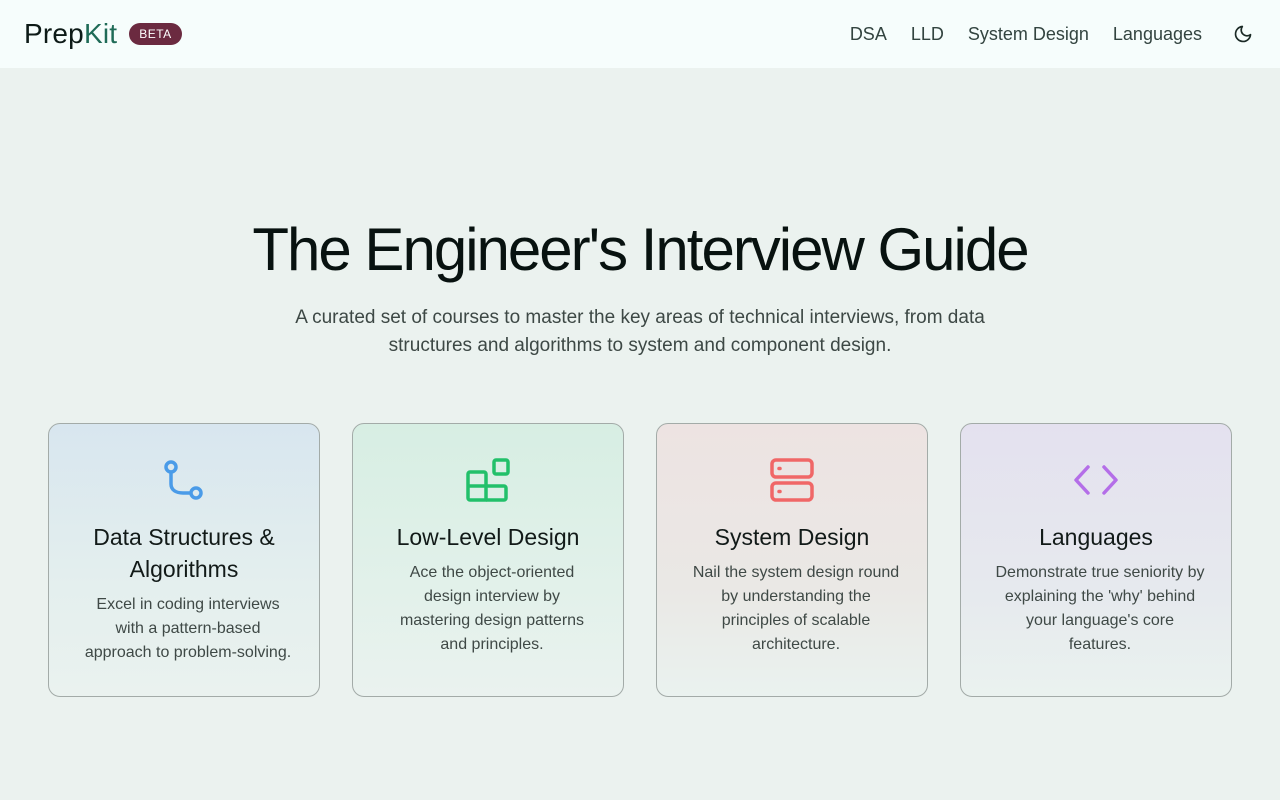 Image resolution: width=1280 pixels, height=800 pixels. I want to click on moon-icon, so click(1243, 34).